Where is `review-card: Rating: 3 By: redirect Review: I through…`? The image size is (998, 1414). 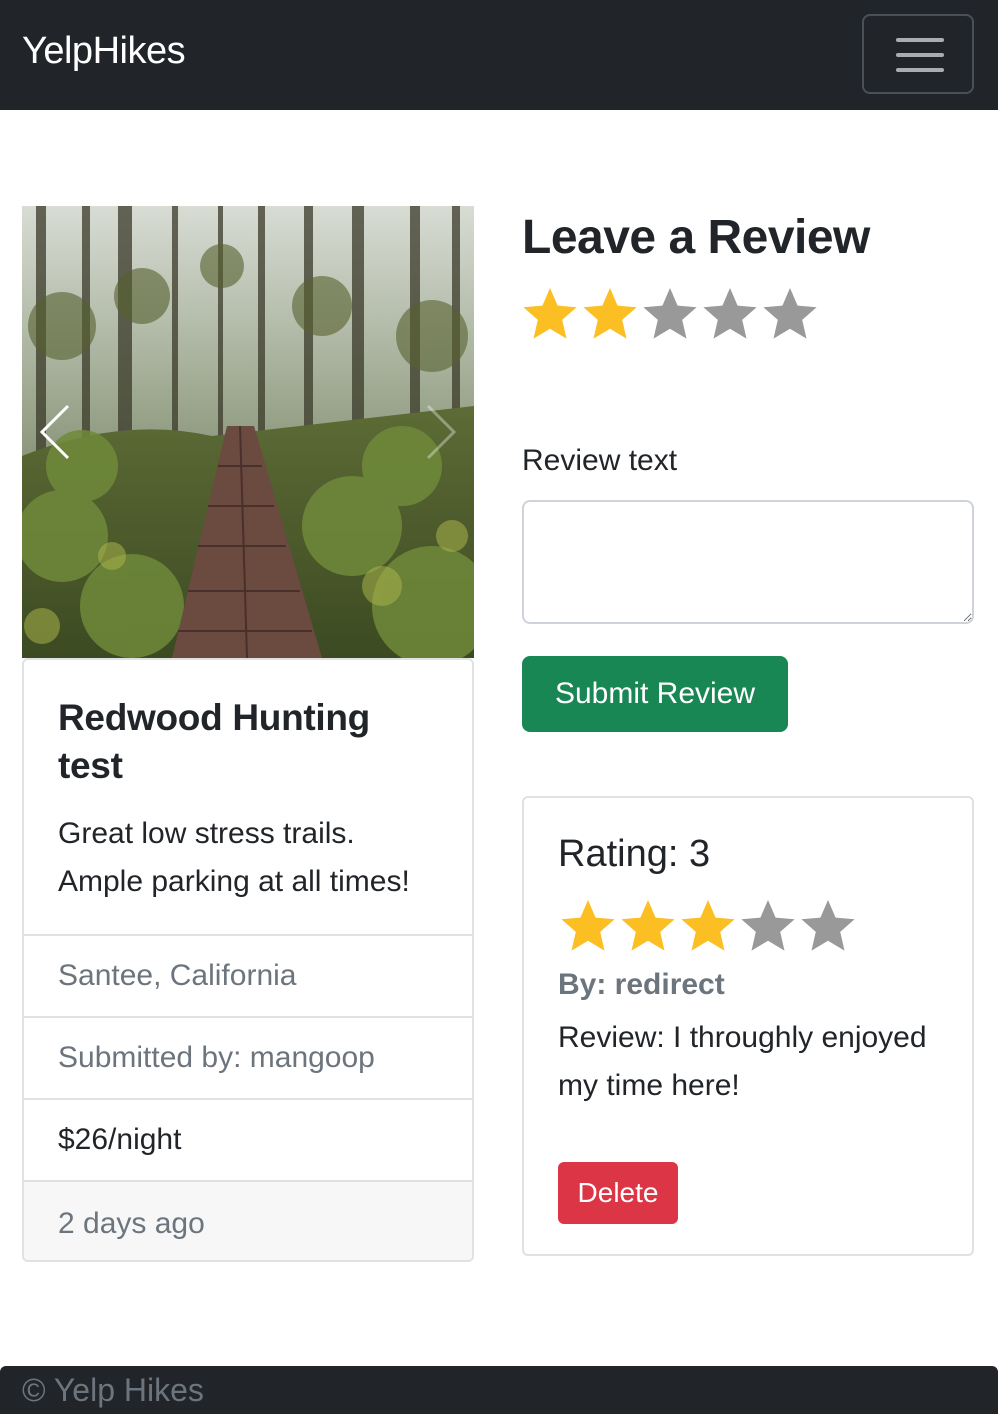
review-card: Rating: 3 By: redirect Review: I through… is located at coordinates (748, 1026).